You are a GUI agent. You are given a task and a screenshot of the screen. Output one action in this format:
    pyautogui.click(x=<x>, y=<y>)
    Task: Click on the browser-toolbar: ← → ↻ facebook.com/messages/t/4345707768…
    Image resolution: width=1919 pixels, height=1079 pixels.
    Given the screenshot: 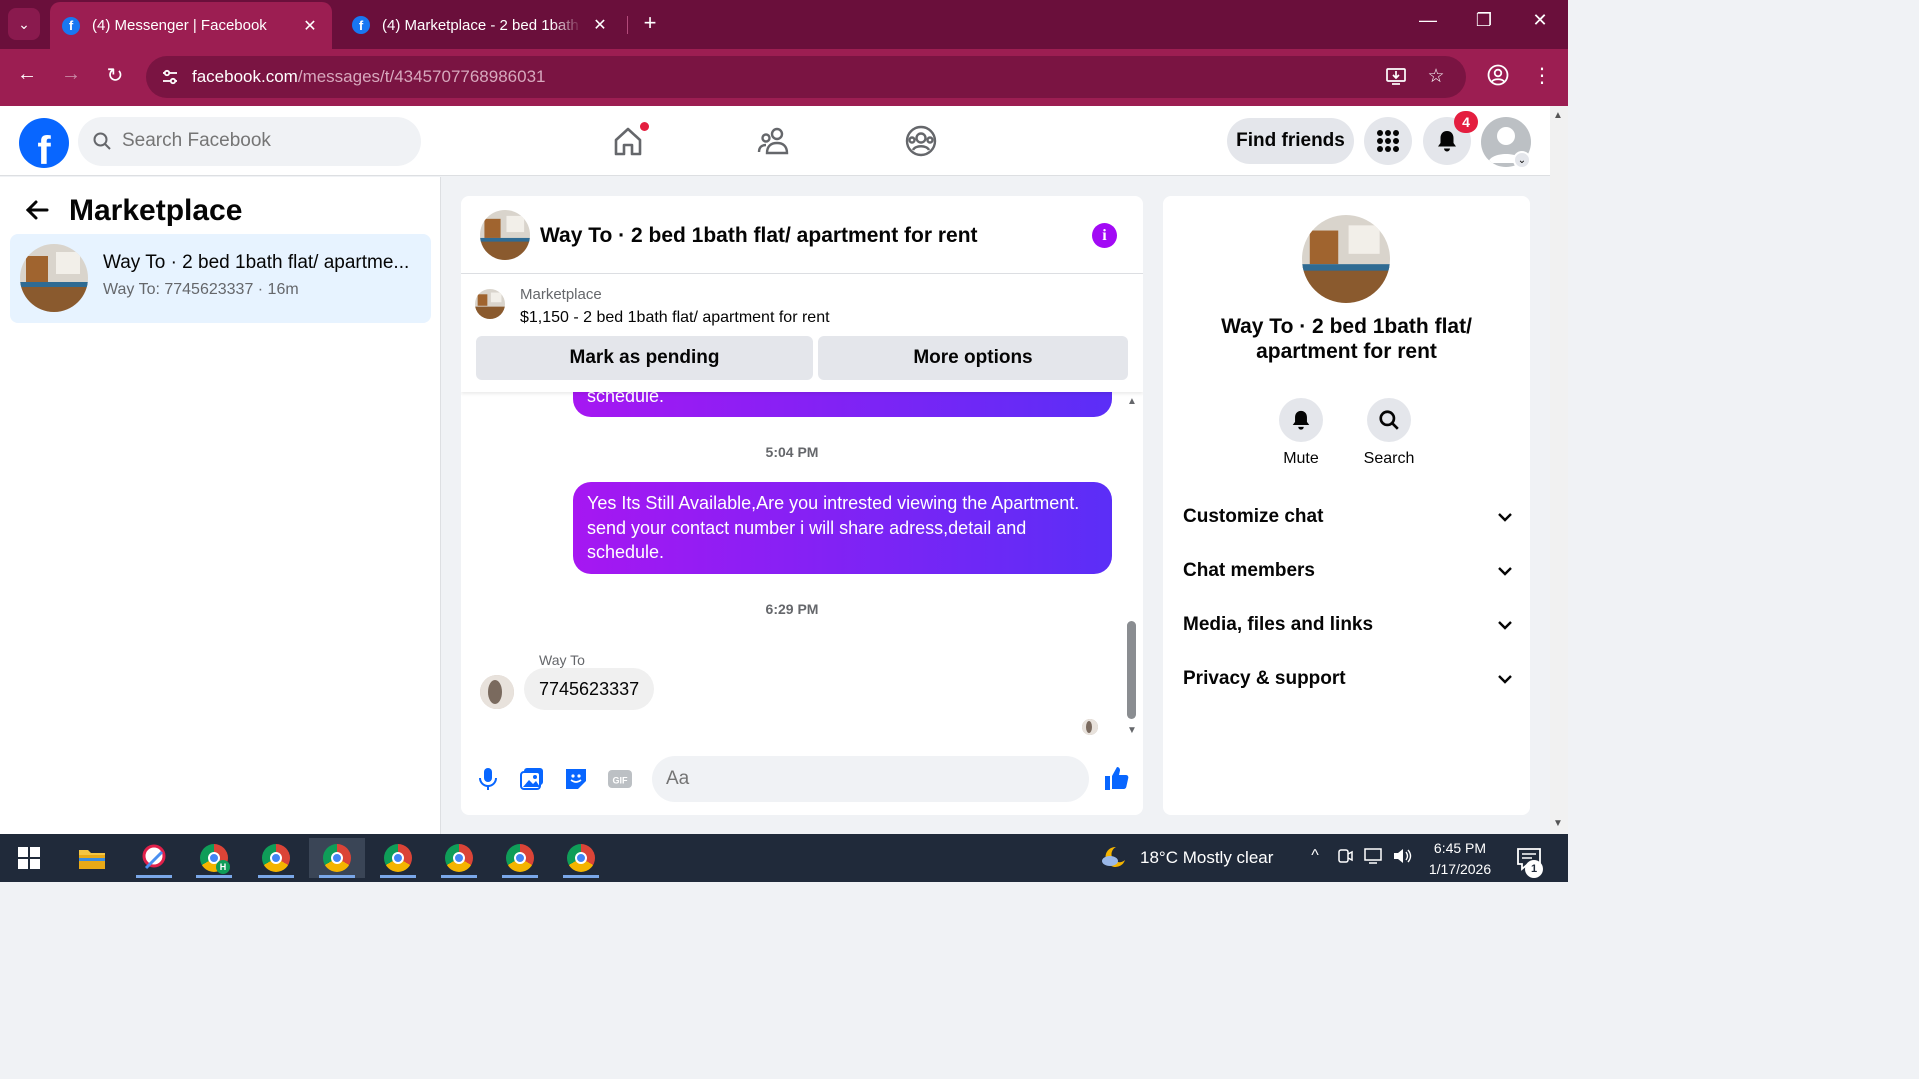 What is the action you would take?
    pyautogui.click(x=784, y=77)
    